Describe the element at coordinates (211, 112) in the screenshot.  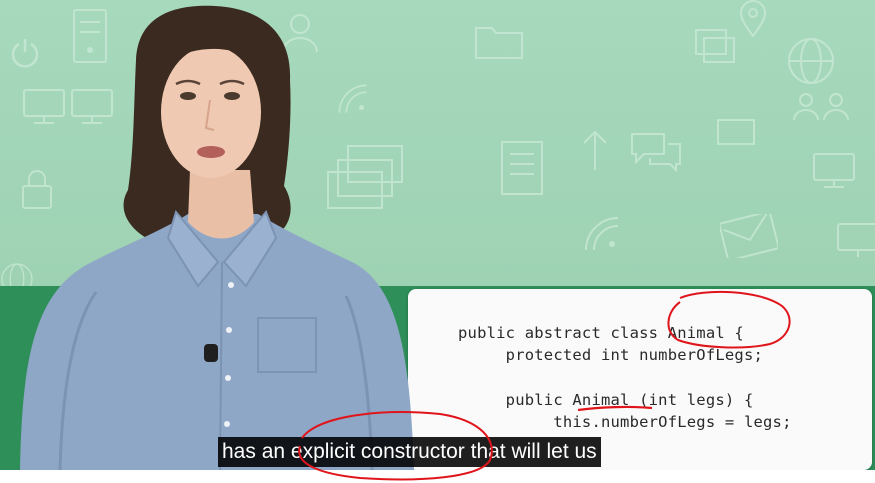
I see `presenter-face` at that location.